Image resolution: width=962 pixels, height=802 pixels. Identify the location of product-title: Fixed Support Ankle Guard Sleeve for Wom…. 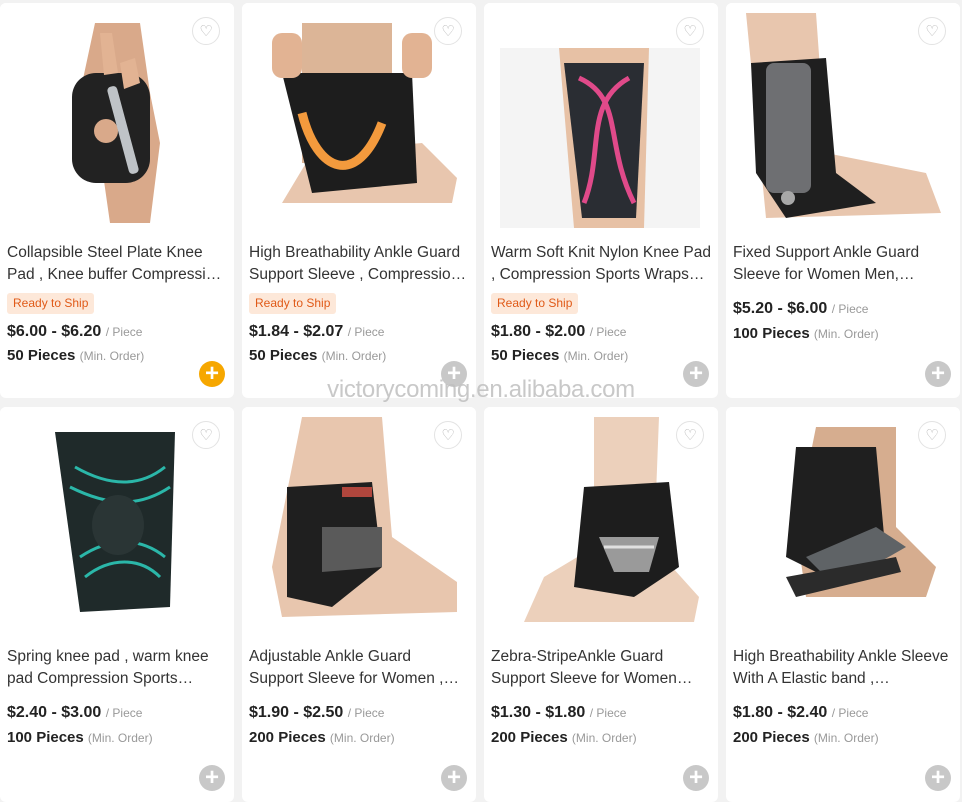
(843, 264).